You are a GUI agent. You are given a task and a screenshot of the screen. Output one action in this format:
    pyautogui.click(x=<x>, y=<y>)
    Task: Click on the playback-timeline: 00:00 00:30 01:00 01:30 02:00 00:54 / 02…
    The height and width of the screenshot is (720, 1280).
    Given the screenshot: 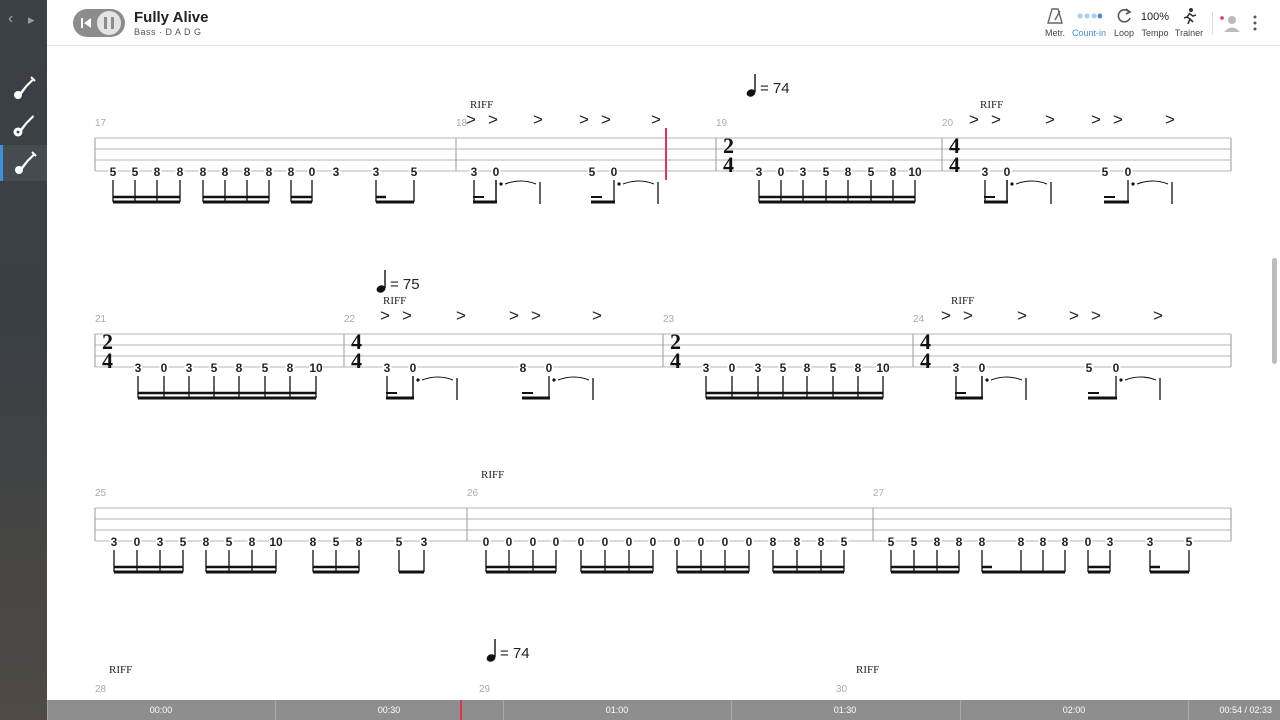 What is the action you would take?
    pyautogui.click(x=663, y=710)
    